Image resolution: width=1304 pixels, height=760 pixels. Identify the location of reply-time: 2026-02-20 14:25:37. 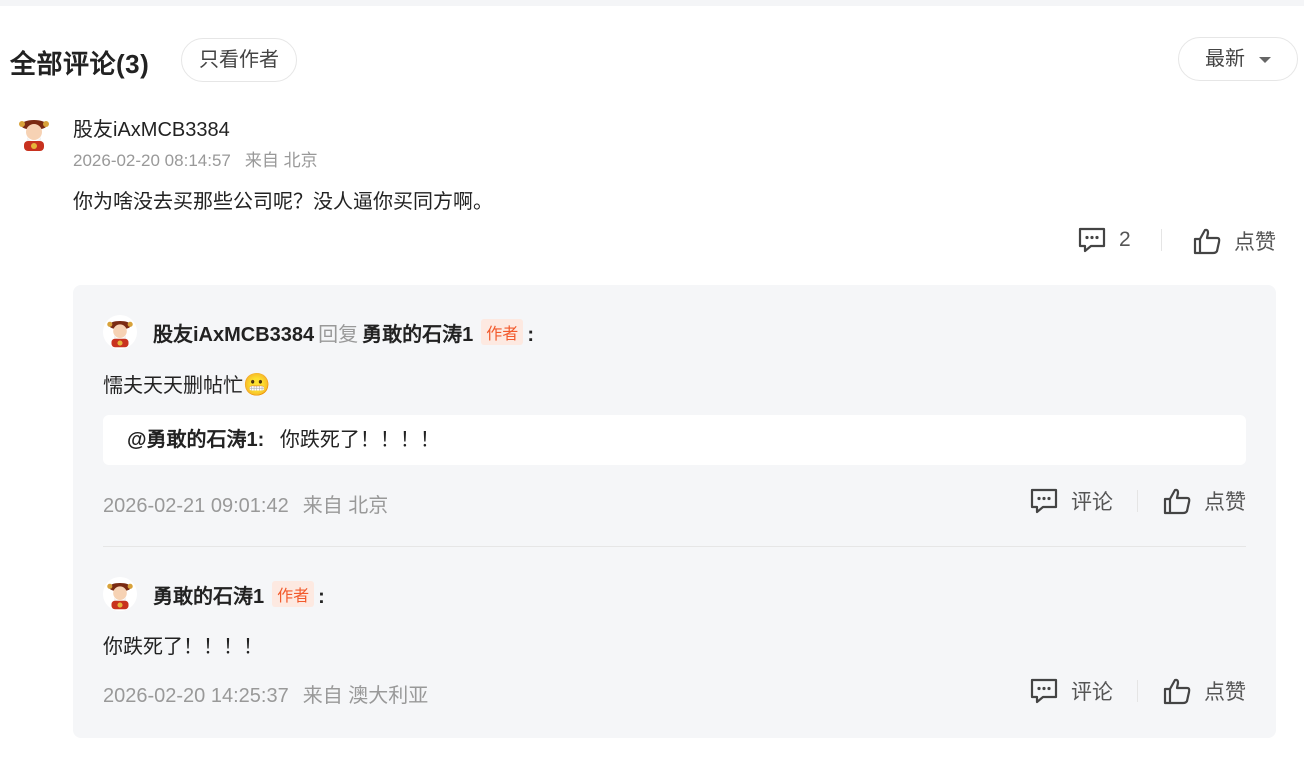
(196, 696).